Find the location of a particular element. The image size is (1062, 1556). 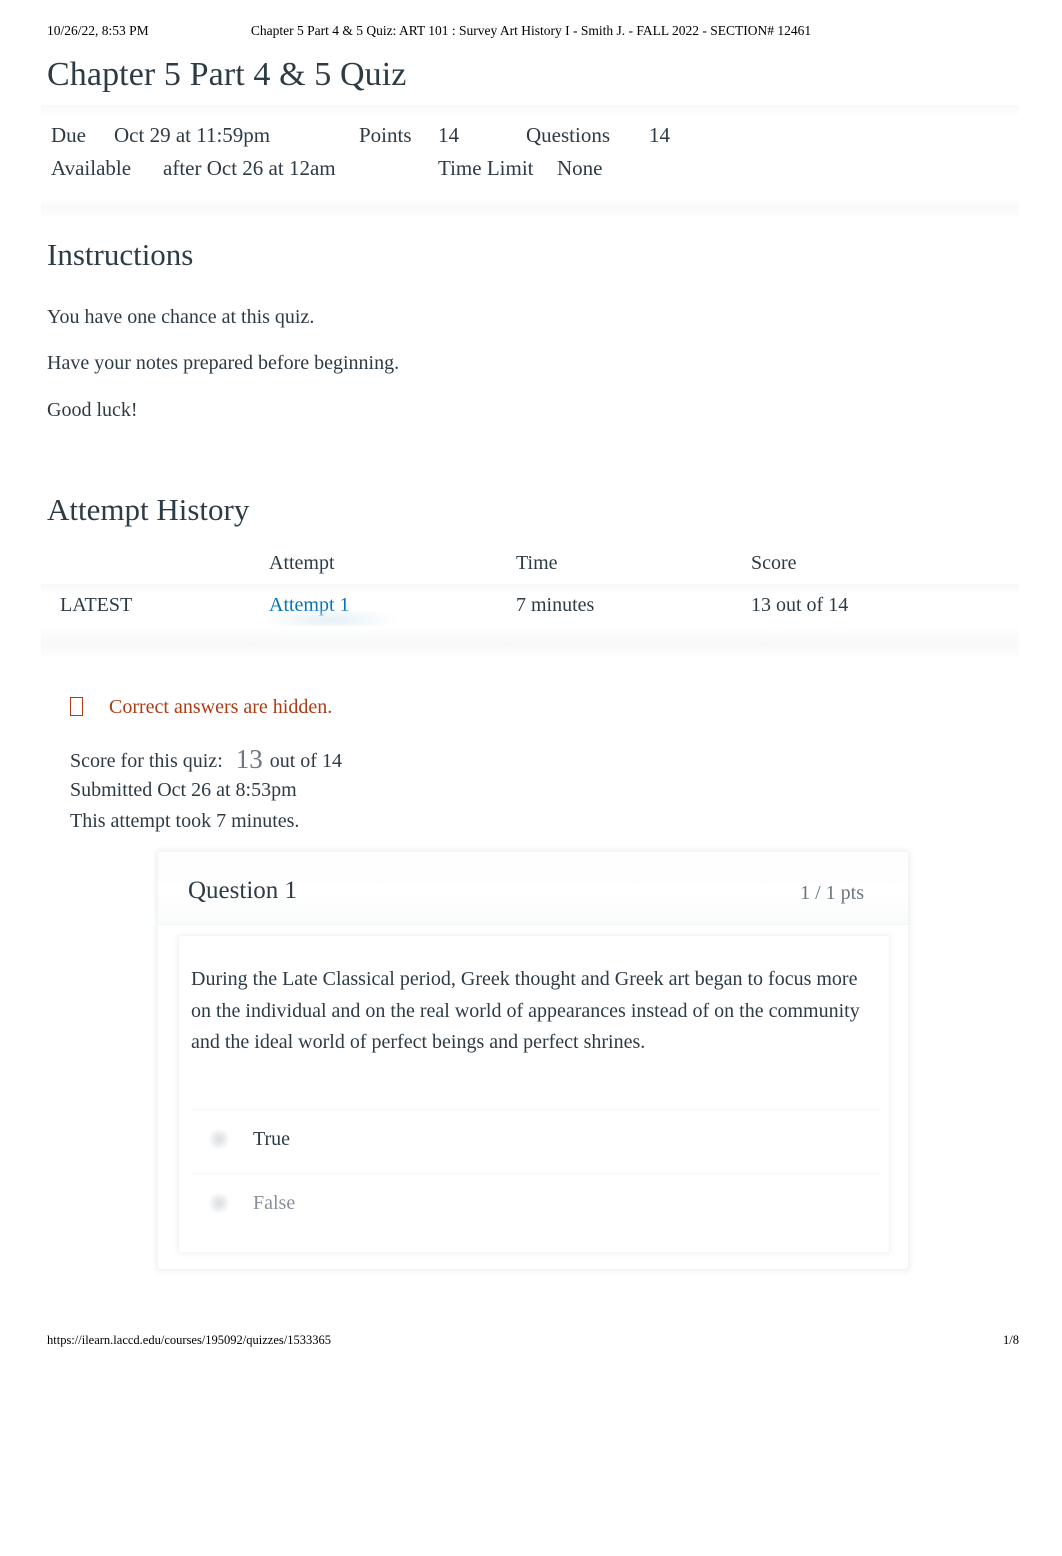

answer-label: False is located at coordinates (274, 1203).